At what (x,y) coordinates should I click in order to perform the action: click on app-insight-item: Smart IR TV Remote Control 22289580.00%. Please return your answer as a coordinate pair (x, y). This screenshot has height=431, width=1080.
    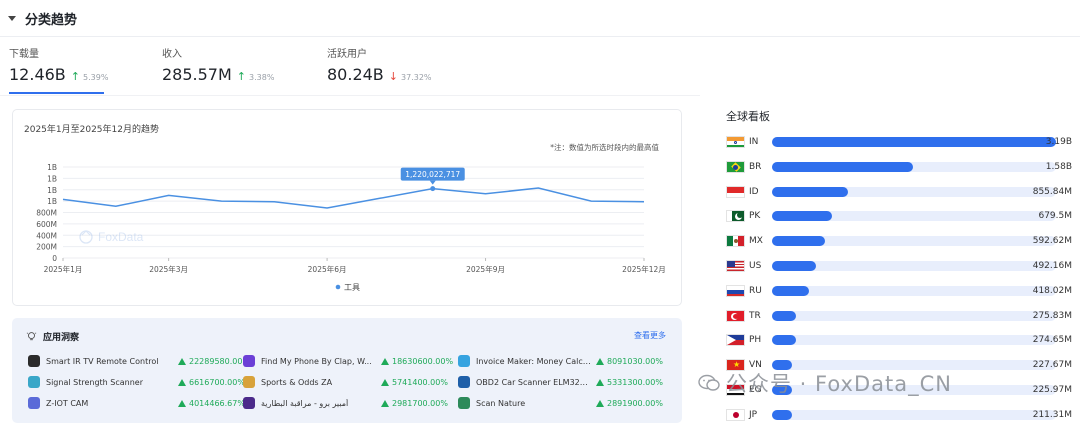
    Looking at the image, I should click on (139, 361).